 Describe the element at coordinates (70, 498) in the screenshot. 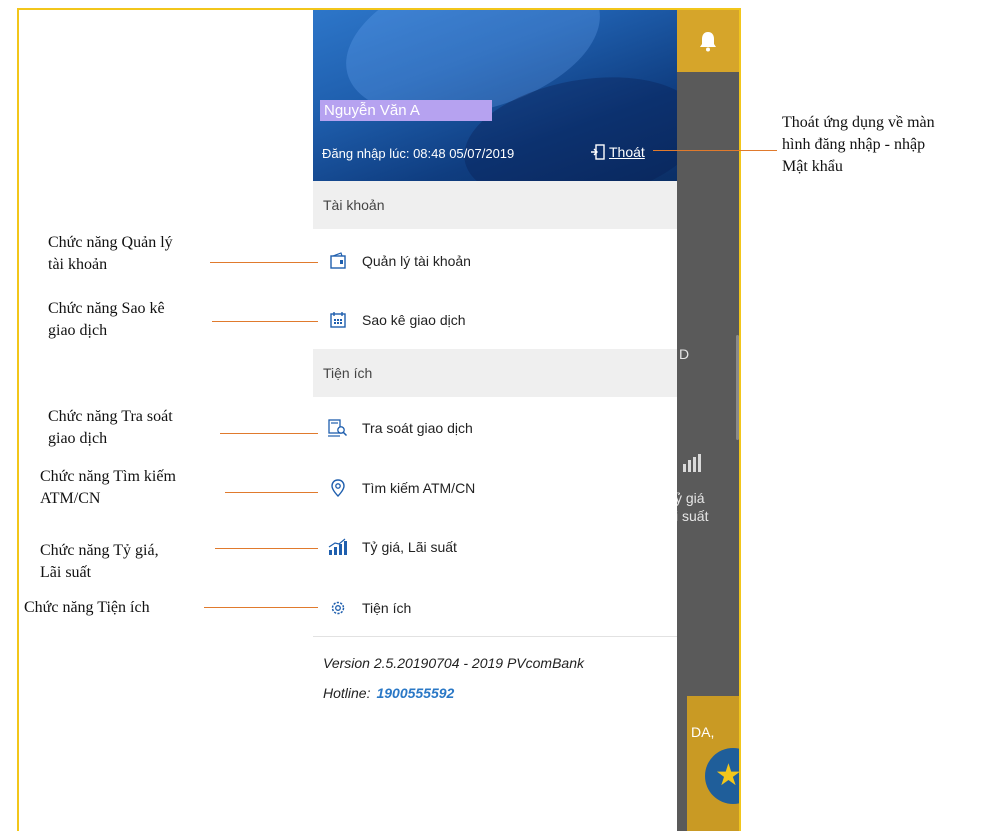

I see `annotation-text: ATM/CN` at that location.